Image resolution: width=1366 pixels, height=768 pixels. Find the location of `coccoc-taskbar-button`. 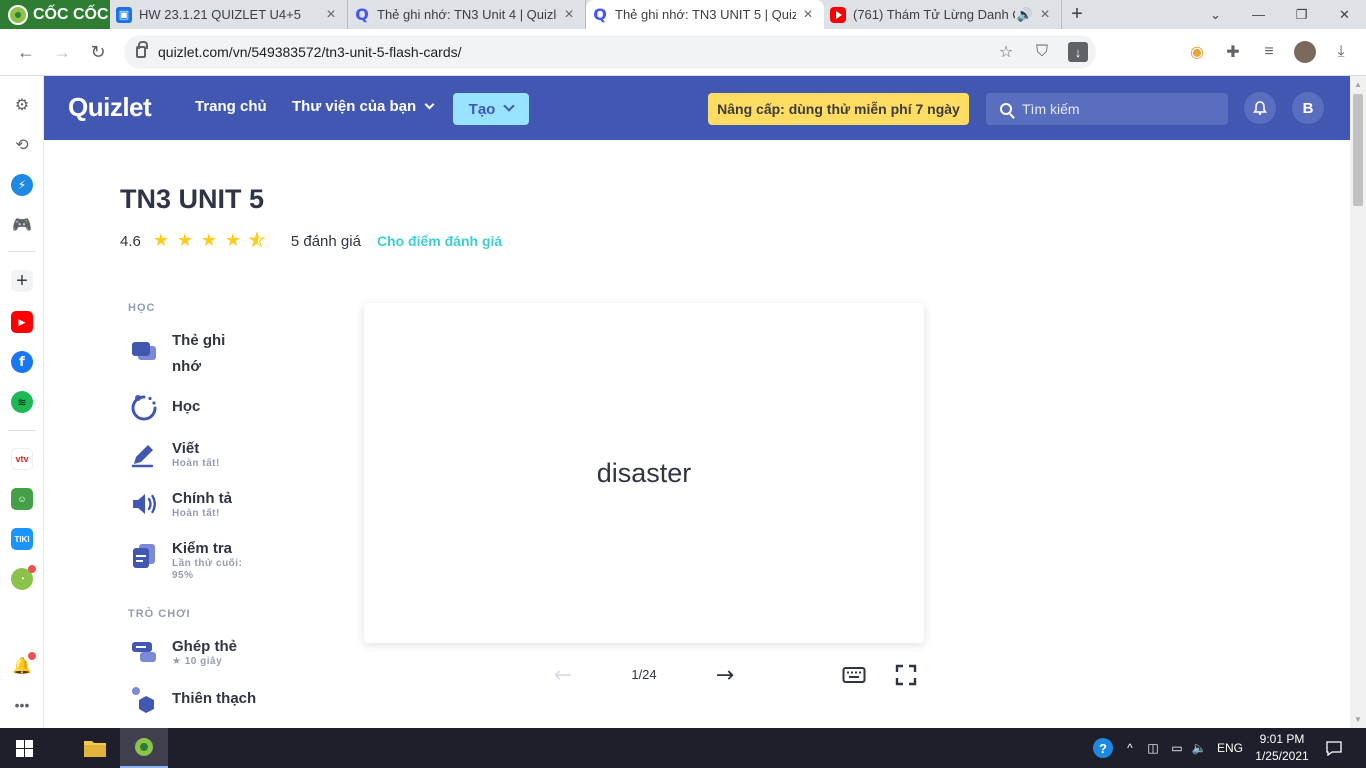

coccoc-taskbar-button is located at coordinates (144, 748).